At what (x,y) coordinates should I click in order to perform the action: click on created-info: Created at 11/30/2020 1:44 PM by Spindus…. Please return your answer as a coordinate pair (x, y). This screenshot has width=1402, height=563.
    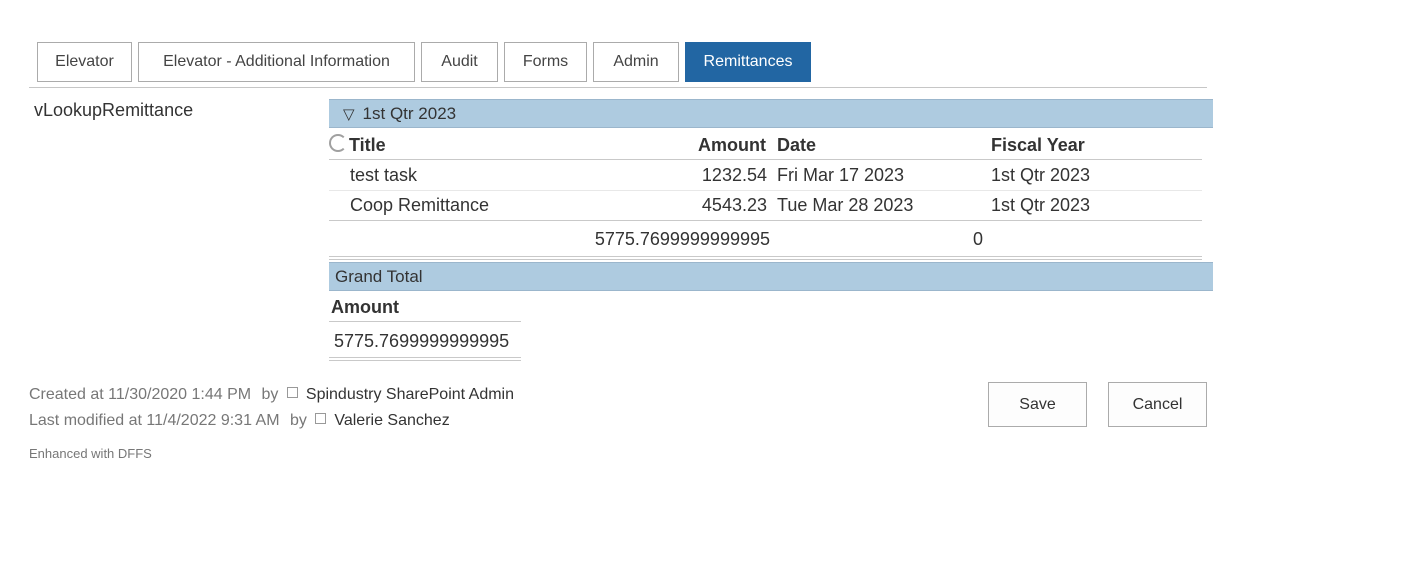
    Looking at the image, I should click on (271, 395).